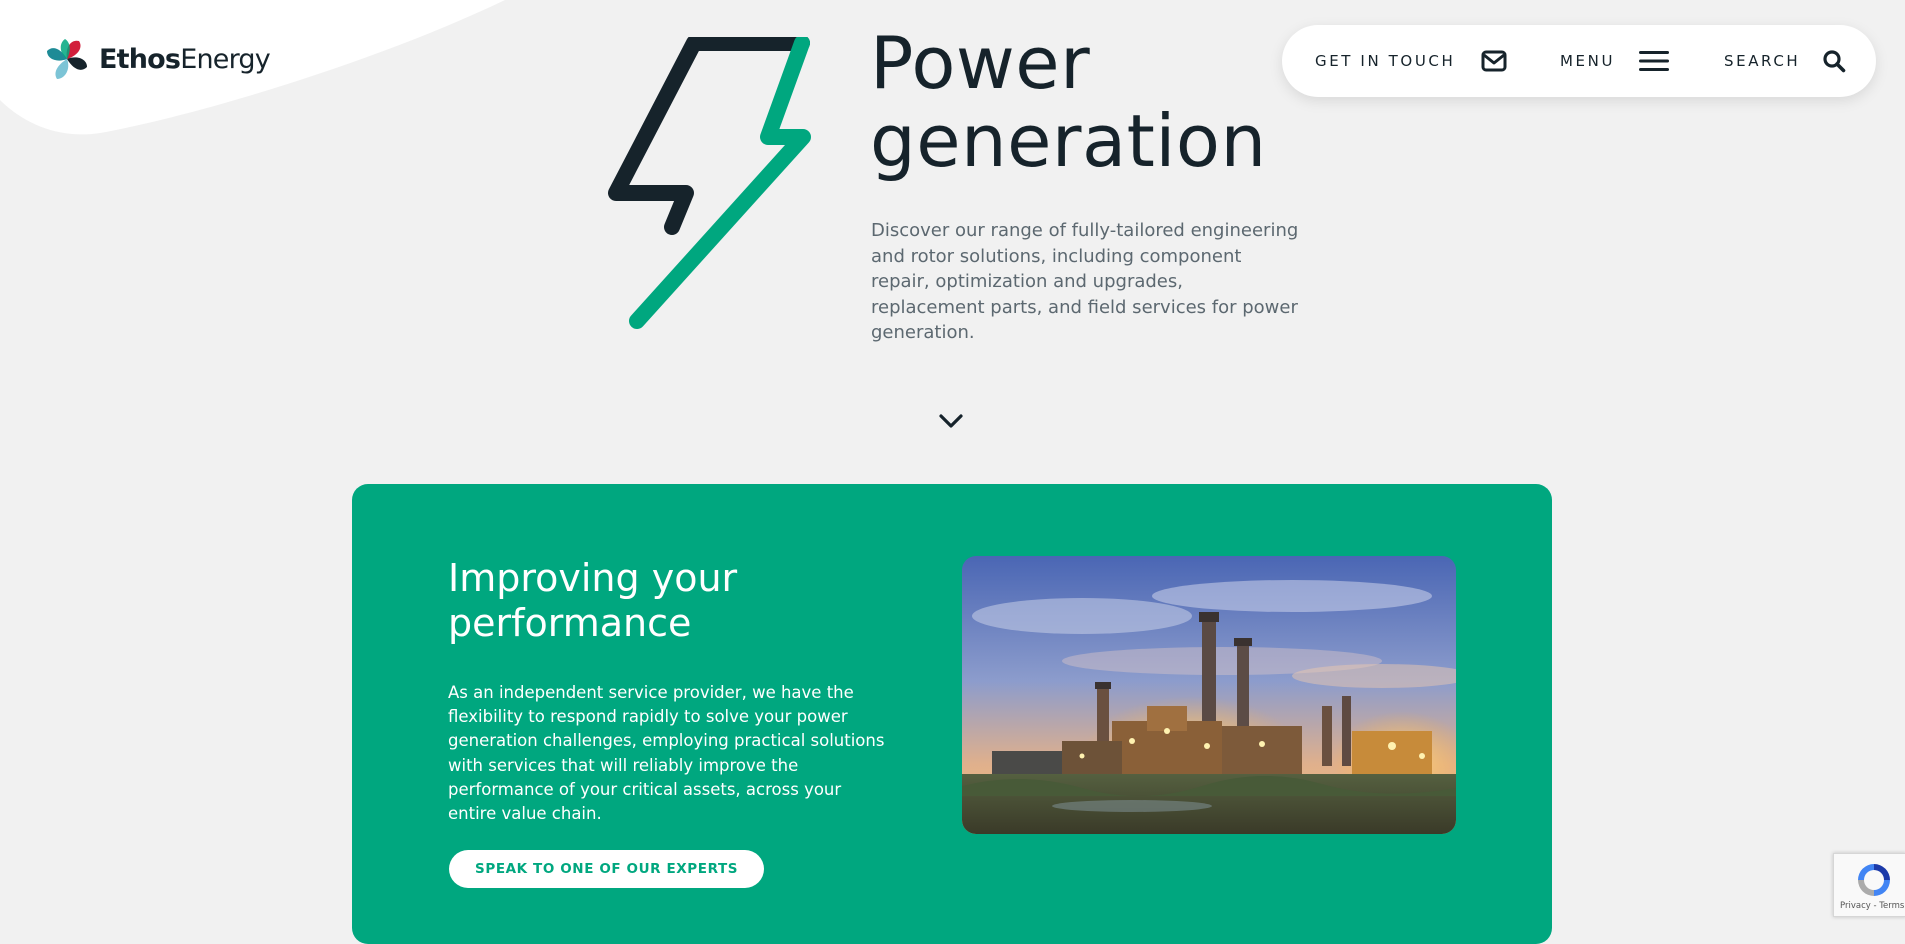 This screenshot has height=944, width=1905. I want to click on recaptcha-terms-link: Terms, so click(1891, 906).